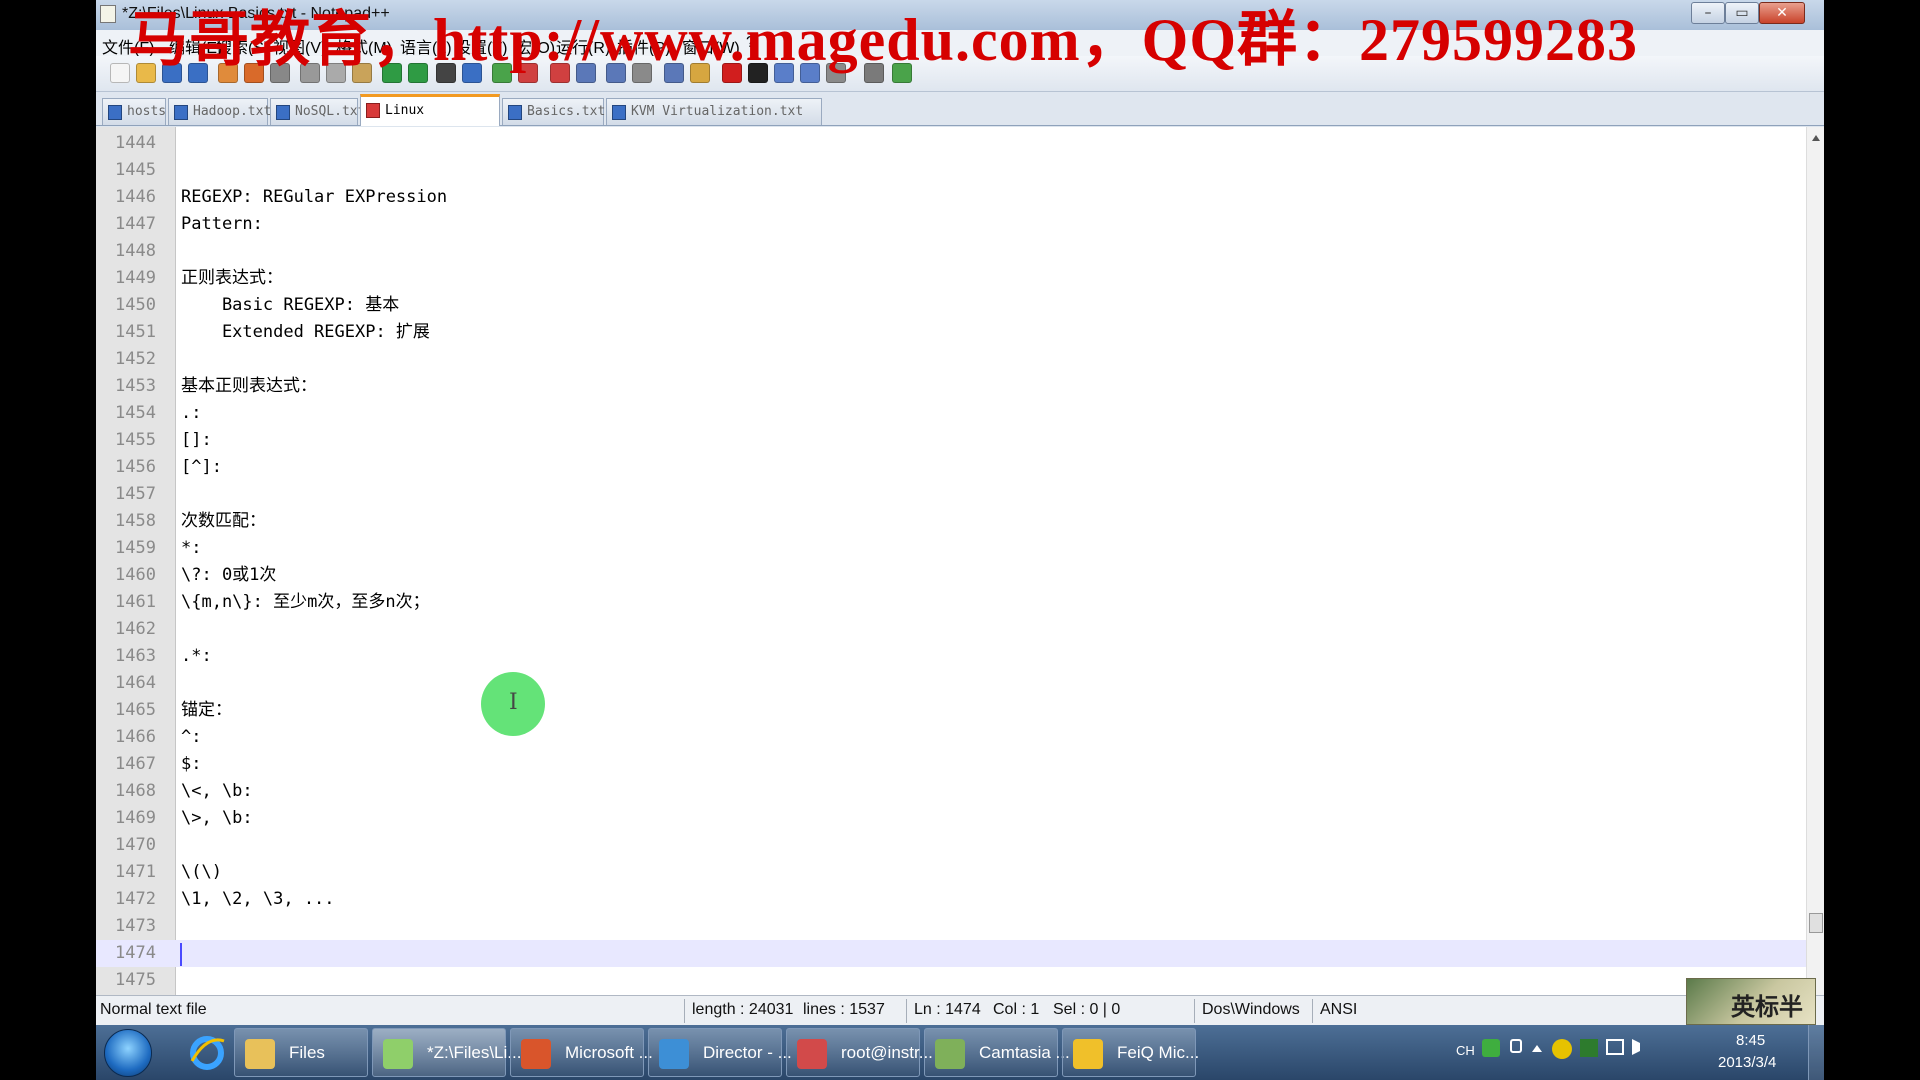  What do you see at coordinates (135, 332) in the screenshot?
I see `line-number: 1451` at bounding box center [135, 332].